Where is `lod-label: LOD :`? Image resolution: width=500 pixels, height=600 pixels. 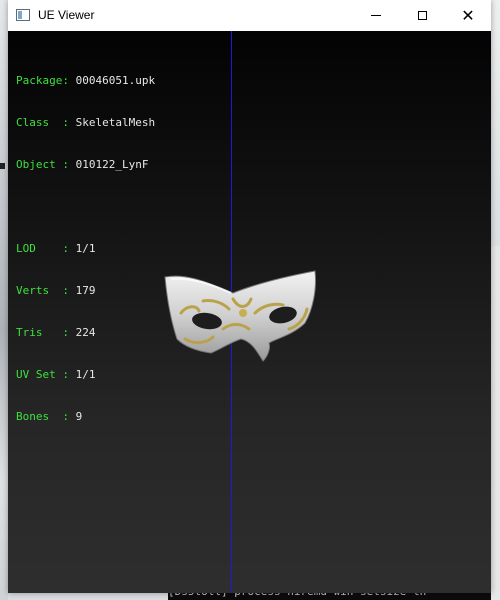 lod-label: LOD : is located at coordinates (42, 248).